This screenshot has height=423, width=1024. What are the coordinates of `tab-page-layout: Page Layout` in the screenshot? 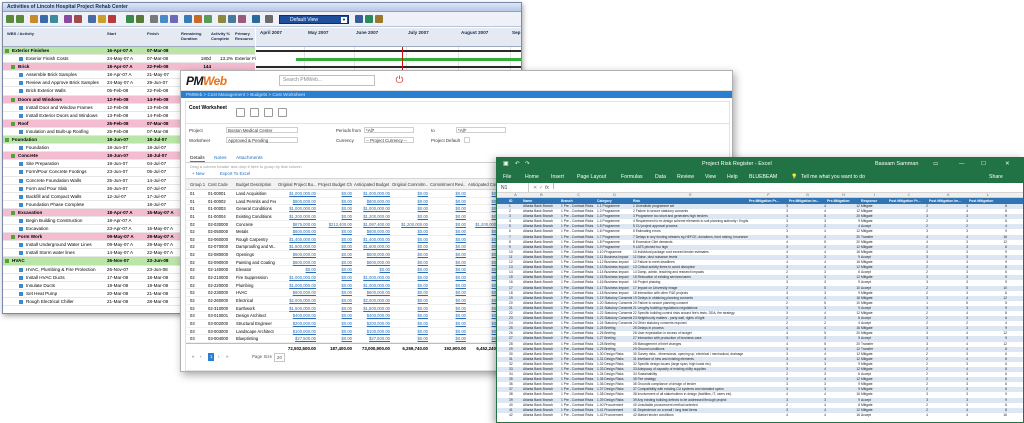 It's located at (591, 177).